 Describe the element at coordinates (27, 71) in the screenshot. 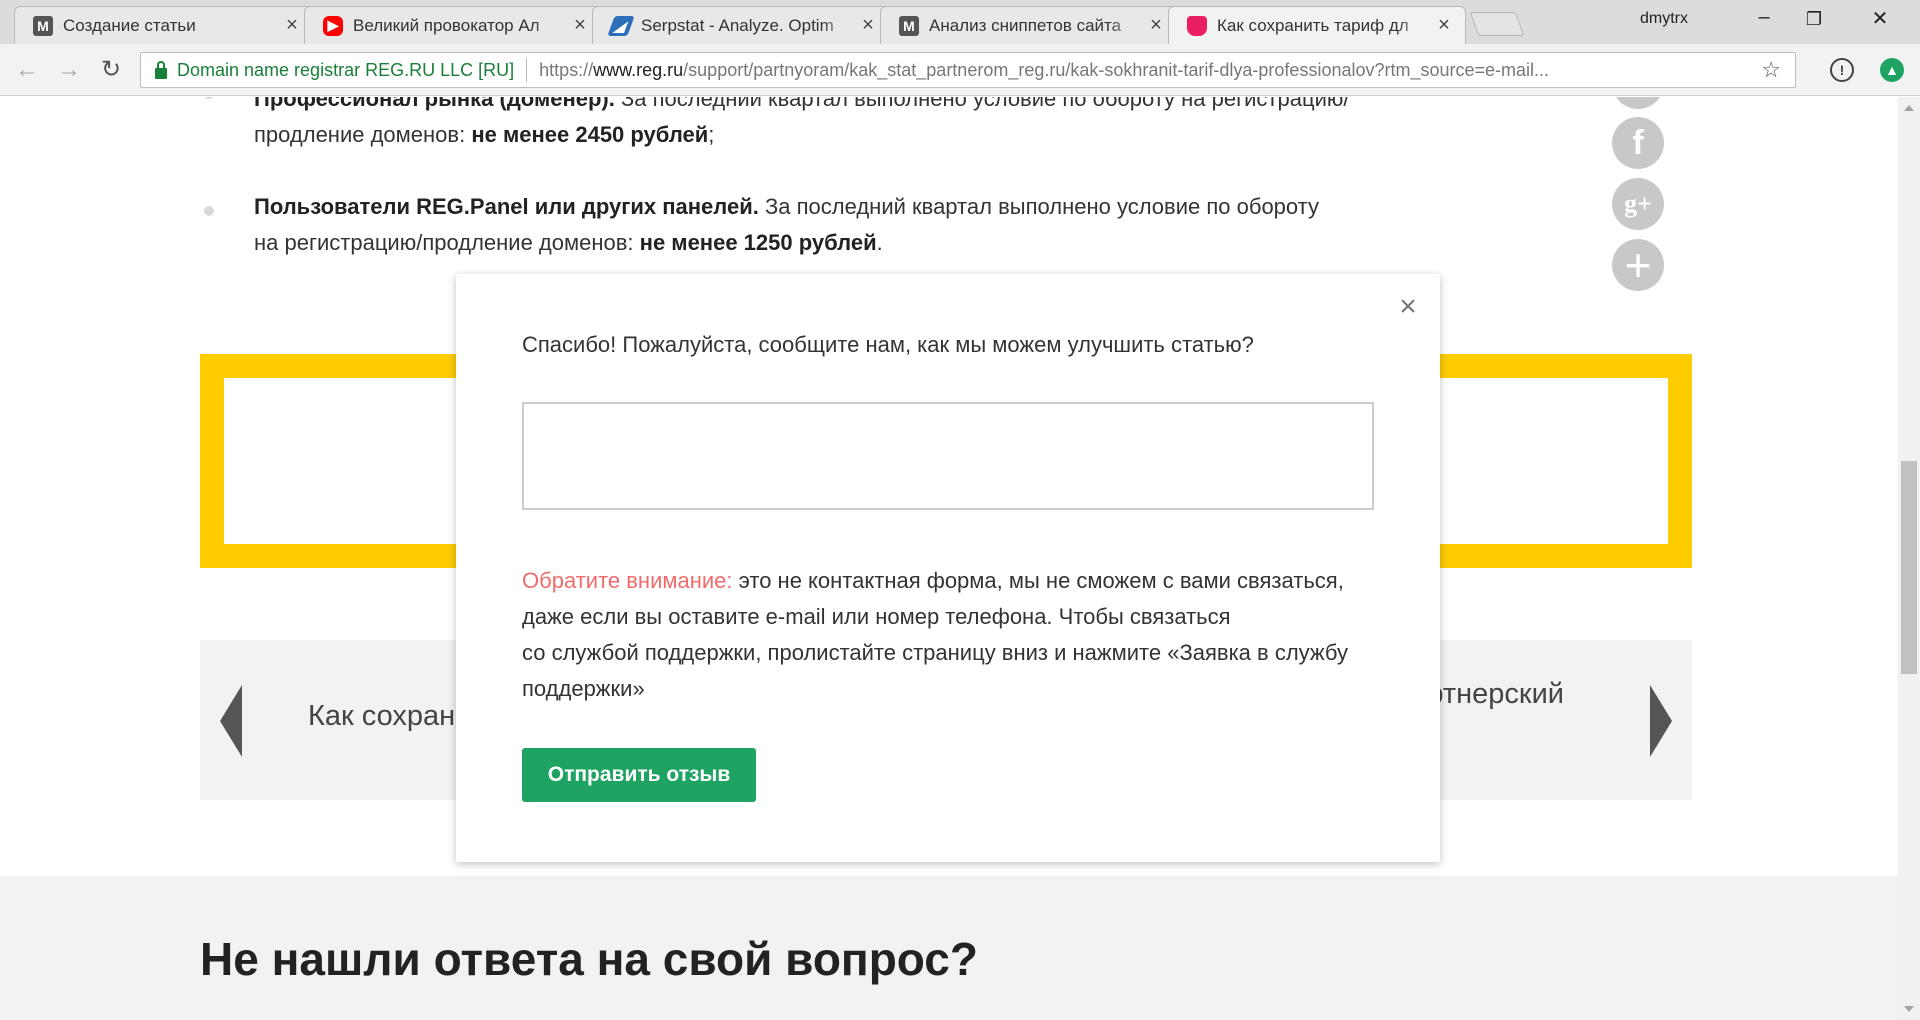

I see `back-icon: ←` at that location.